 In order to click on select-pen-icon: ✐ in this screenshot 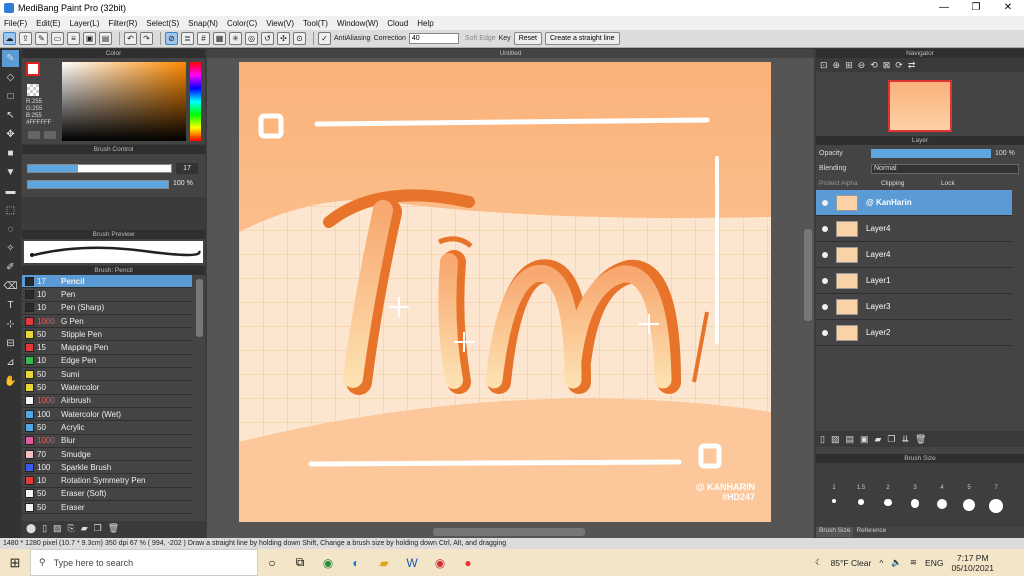, I will do `click(10, 267)`.